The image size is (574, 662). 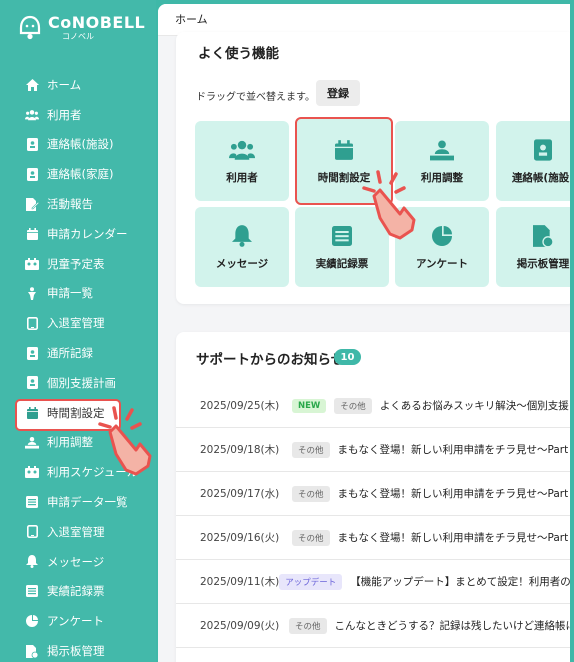 What do you see at coordinates (64, 114) in the screenshot?
I see `sidebar-item-label: 利用者` at bounding box center [64, 114].